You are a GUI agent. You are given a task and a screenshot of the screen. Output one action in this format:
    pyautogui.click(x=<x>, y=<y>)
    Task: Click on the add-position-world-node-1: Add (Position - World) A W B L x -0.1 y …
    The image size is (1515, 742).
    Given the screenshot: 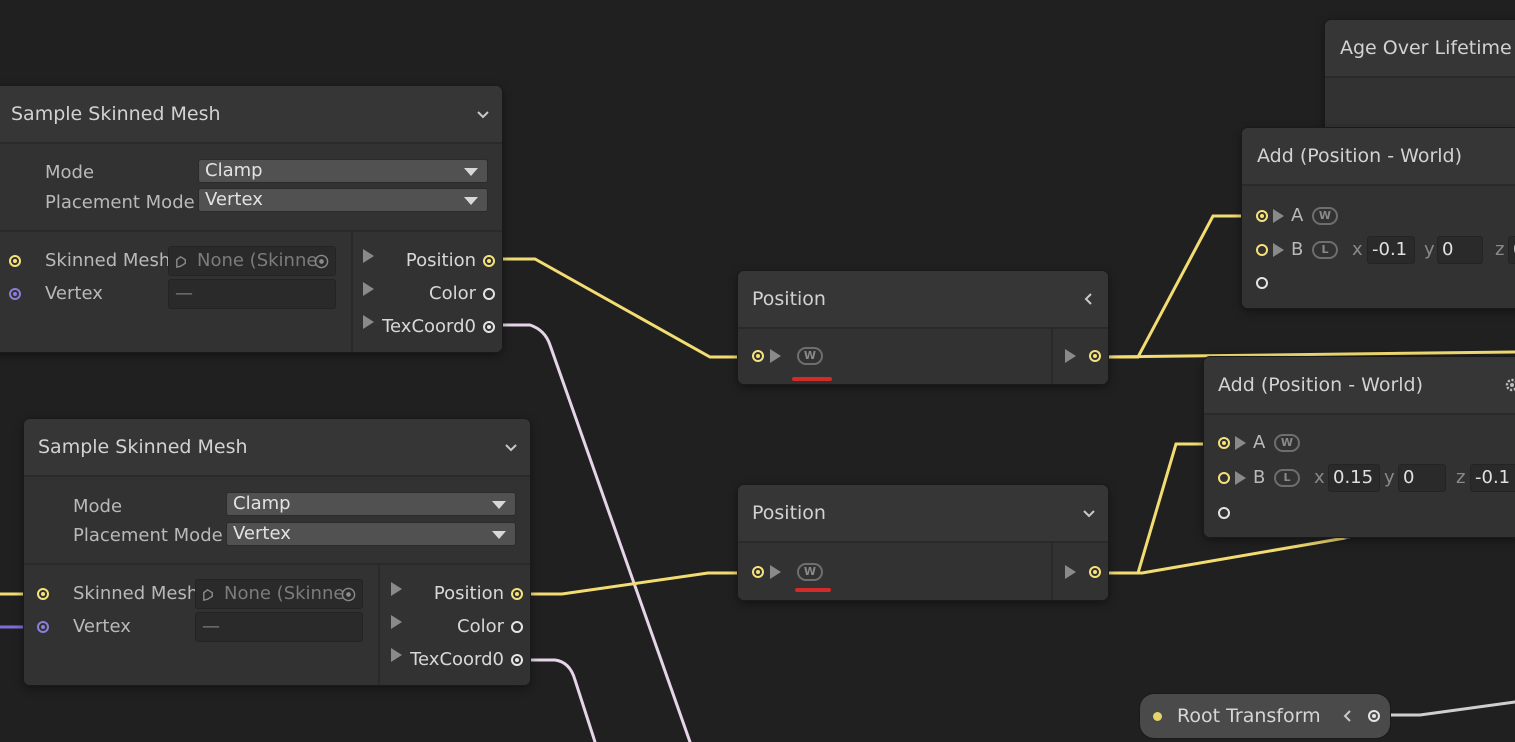 What is the action you would take?
    pyautogui.click(x=1378, y=218)
    